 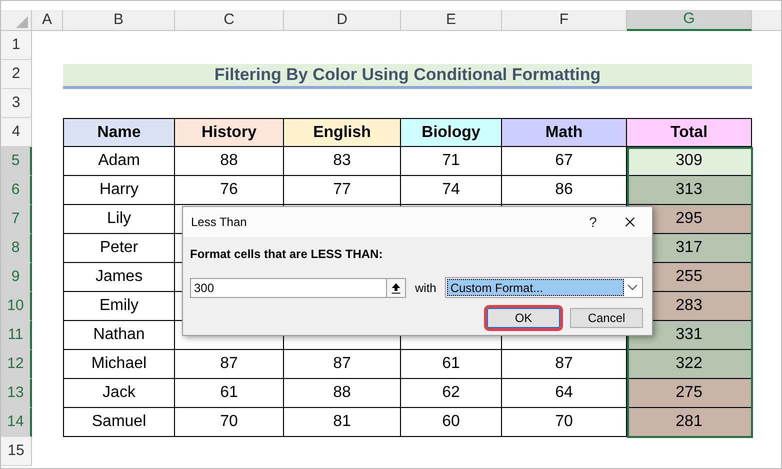 What do you see at coordinates (689, 364) in the screenshot?
I see `total-cell: 322` at bounding box center [689, 364].